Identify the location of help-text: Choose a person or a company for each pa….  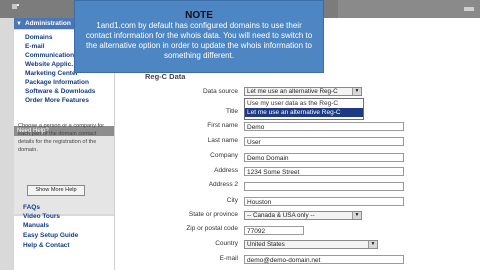
(61, 138).